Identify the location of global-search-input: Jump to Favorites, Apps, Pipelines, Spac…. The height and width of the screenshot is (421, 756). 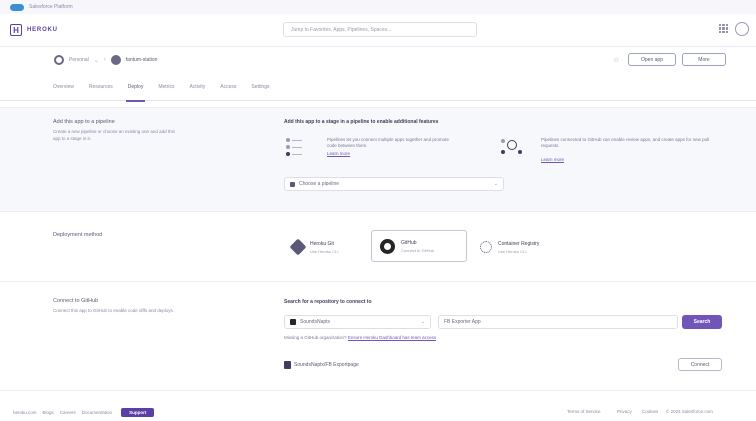
(380, 29).